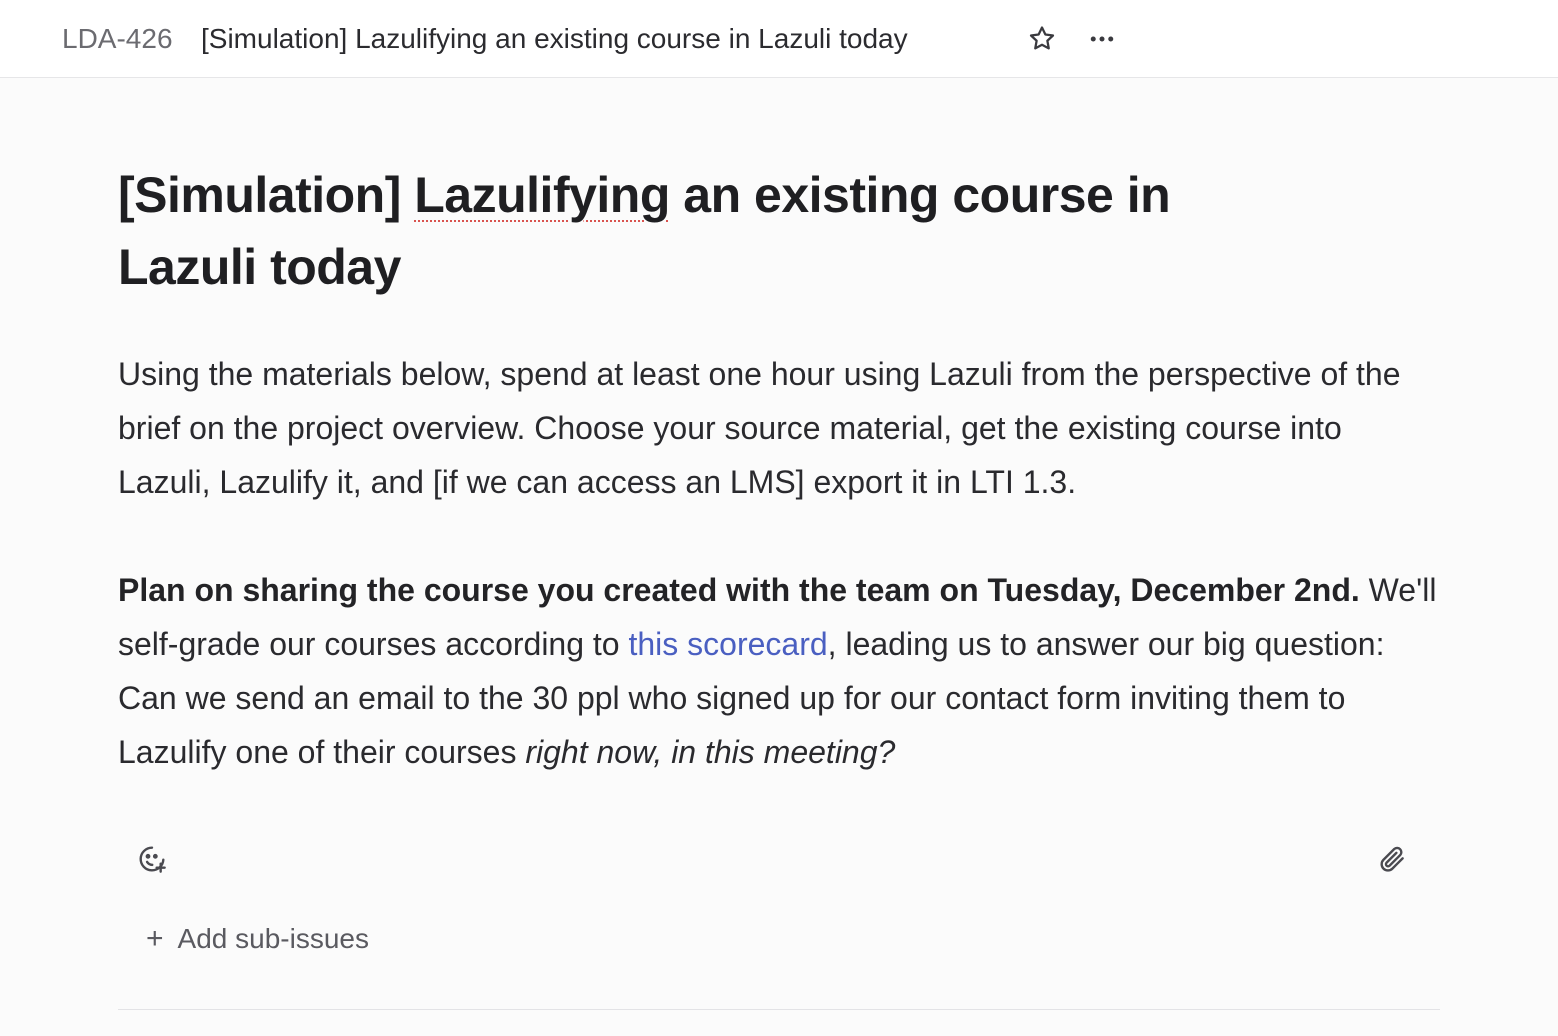 Image resolution: width=1558 pixels, height=1036 pixels. I want to click on add-reaction-button, so click(152, 859).